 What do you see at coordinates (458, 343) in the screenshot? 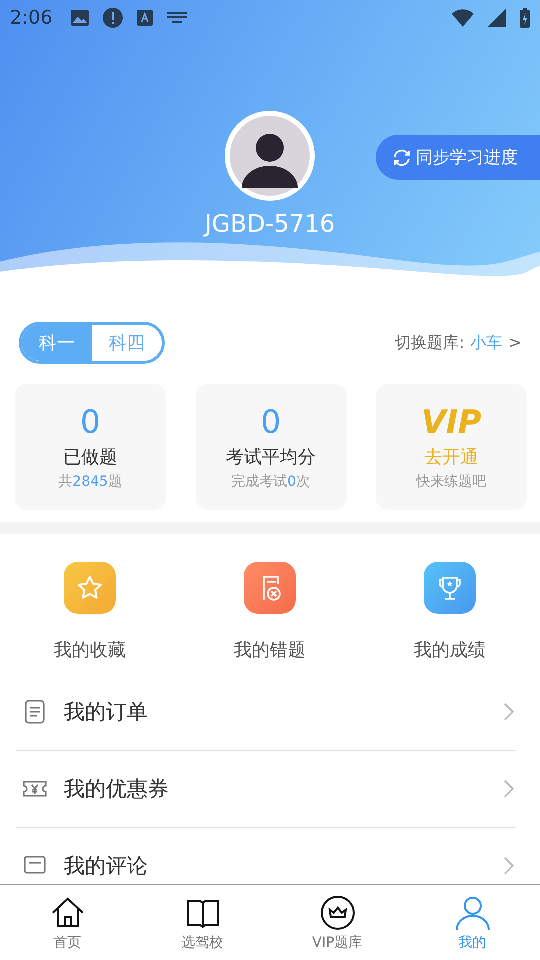
I see `switch-question-bank-link: 切换题库: 小车 >` at bounding box center [458, 343].